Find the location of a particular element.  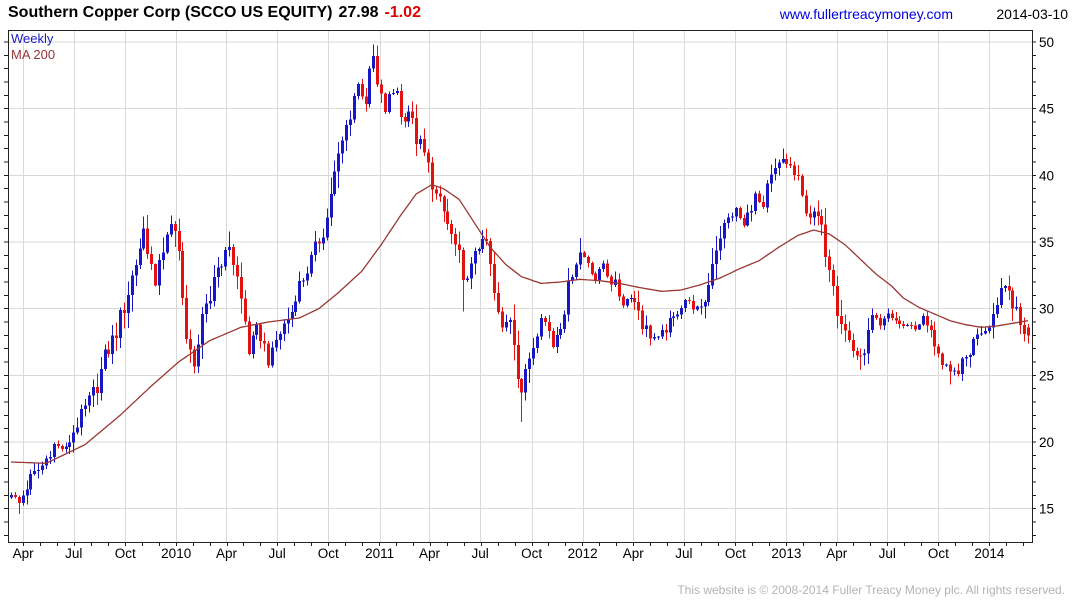

svg-text: 2011 is located at coordinates (379, 553).